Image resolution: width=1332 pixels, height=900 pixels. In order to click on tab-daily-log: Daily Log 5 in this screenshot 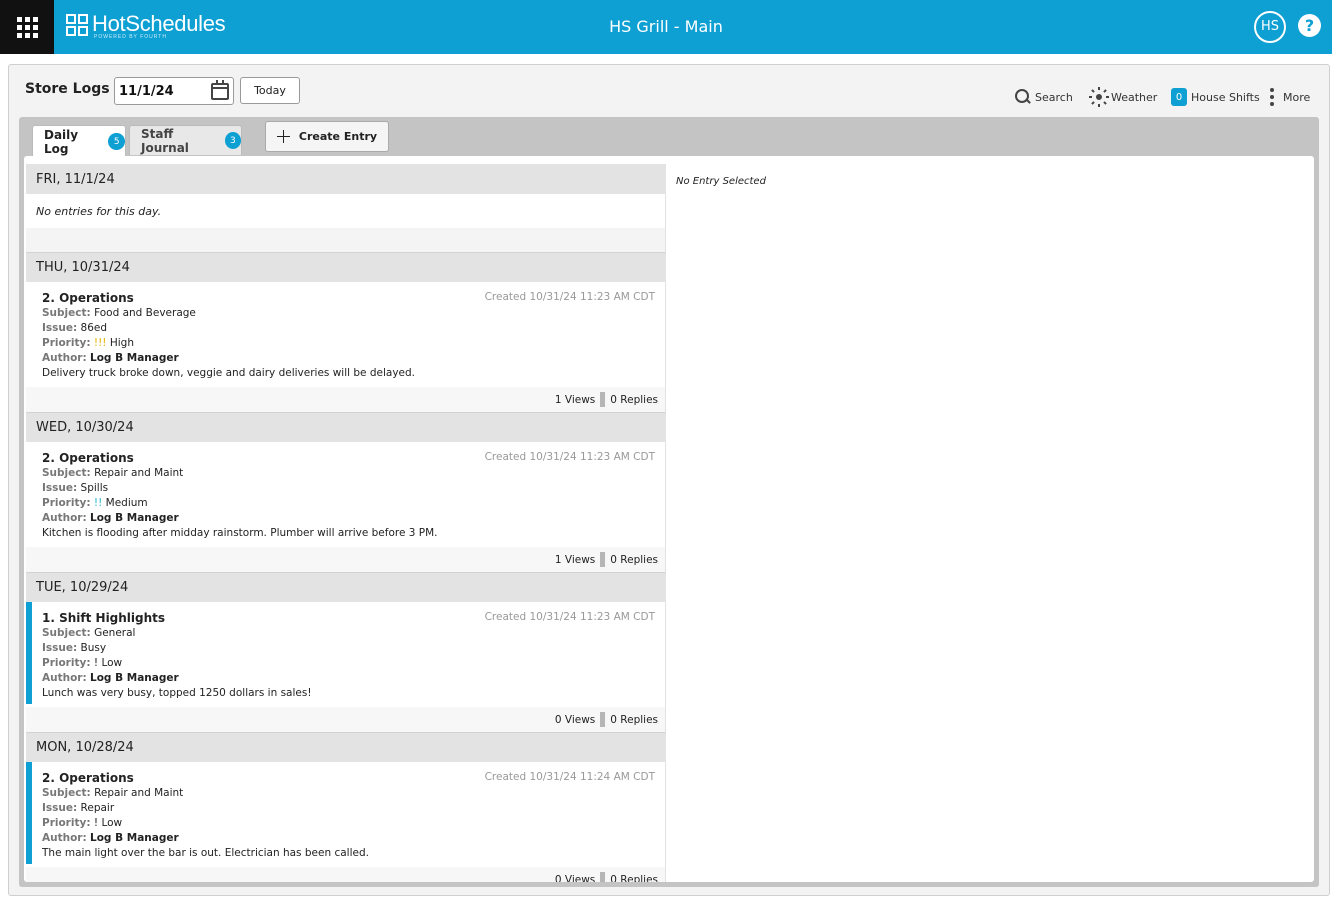, I will do `click(79, 141)`.